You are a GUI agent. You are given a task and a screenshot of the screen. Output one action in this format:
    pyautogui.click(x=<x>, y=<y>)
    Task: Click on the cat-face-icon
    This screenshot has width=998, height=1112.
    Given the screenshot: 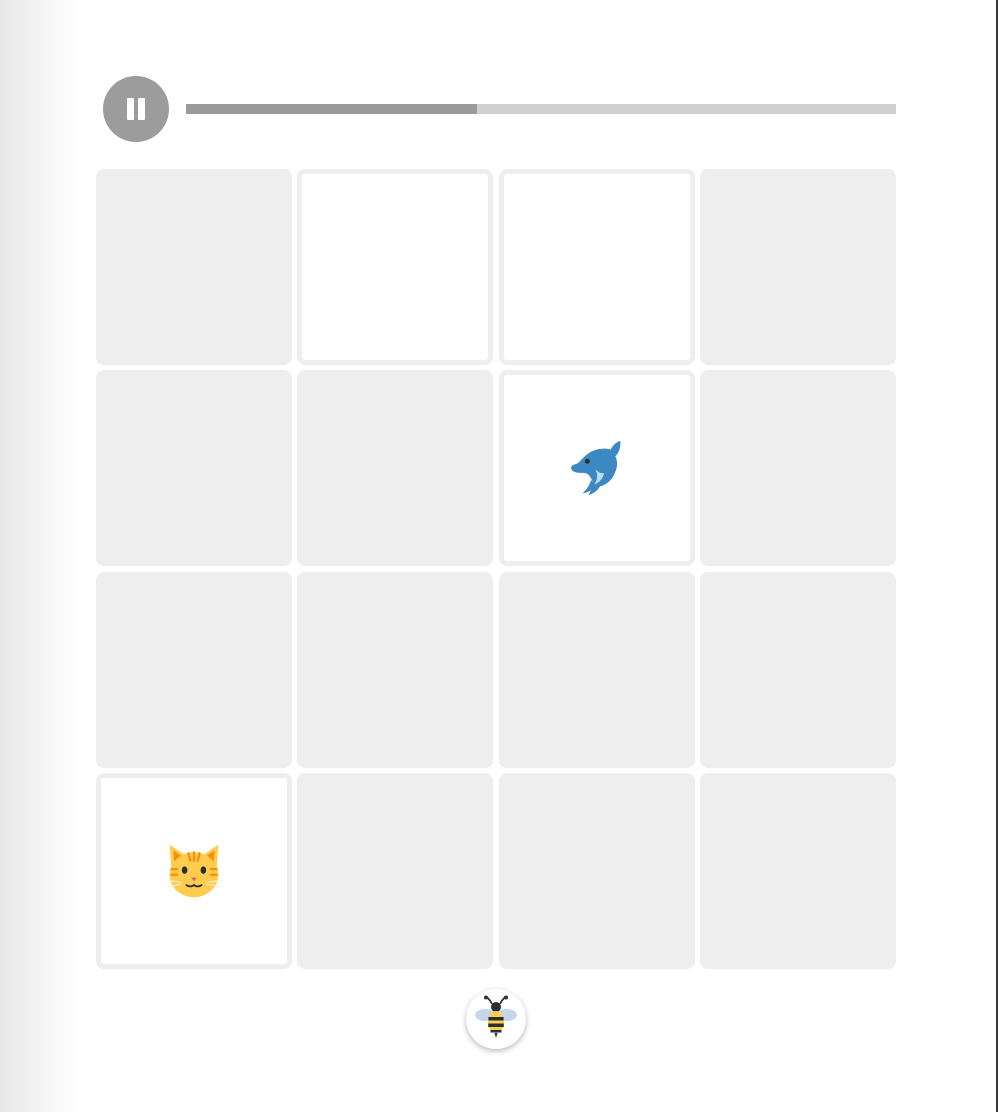 What is the action you would take?
    pyautogui.click(x=194, y=871)
    